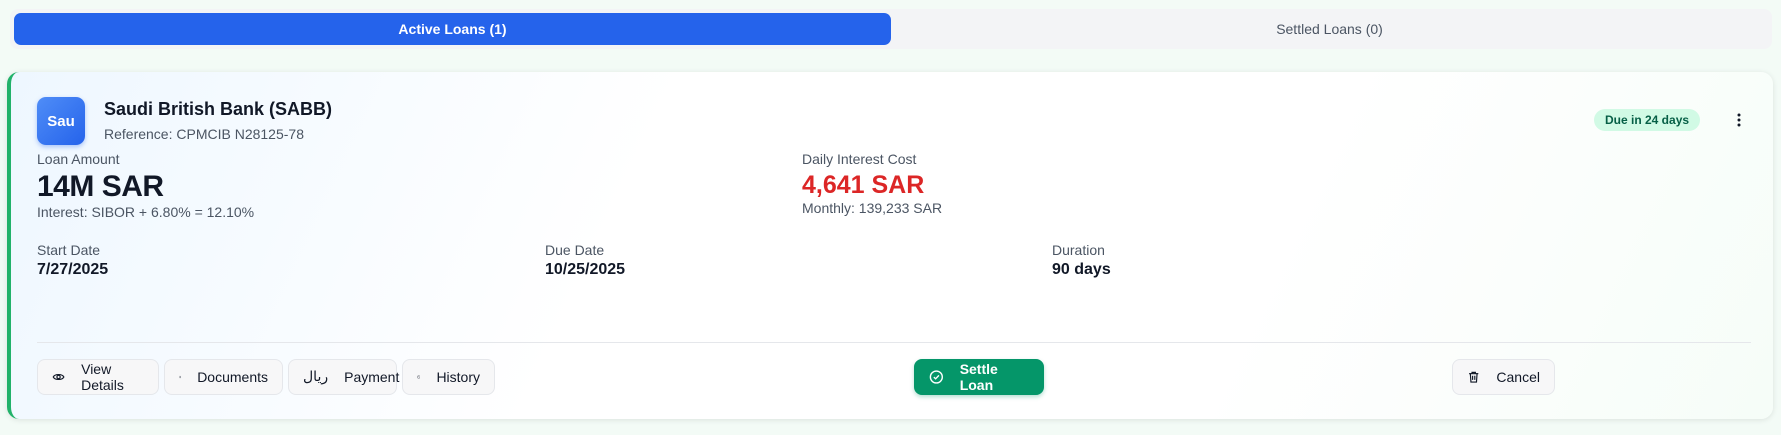 This screenshot has height=435, width=1781. Describe the element at coordinates (863, 185) in the screenshot. I see `daily-interest-value: 4,641 SAR` at that location.